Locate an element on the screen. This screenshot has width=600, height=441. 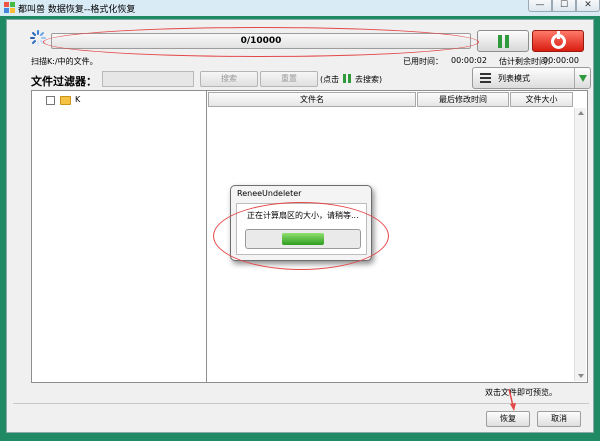
annotation-ellipse-progress is located at coordinates (261, 42).